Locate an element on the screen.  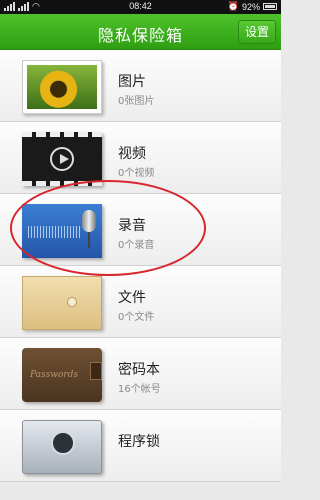
status-bar: ◠ 08:42 ⏰ 92% is located at coordinates (140, 7).